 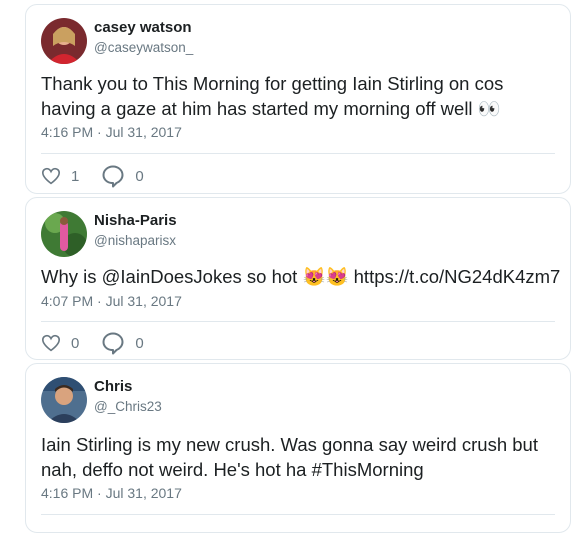 I want to click on like-button: 1, so click(x=60, y=176).